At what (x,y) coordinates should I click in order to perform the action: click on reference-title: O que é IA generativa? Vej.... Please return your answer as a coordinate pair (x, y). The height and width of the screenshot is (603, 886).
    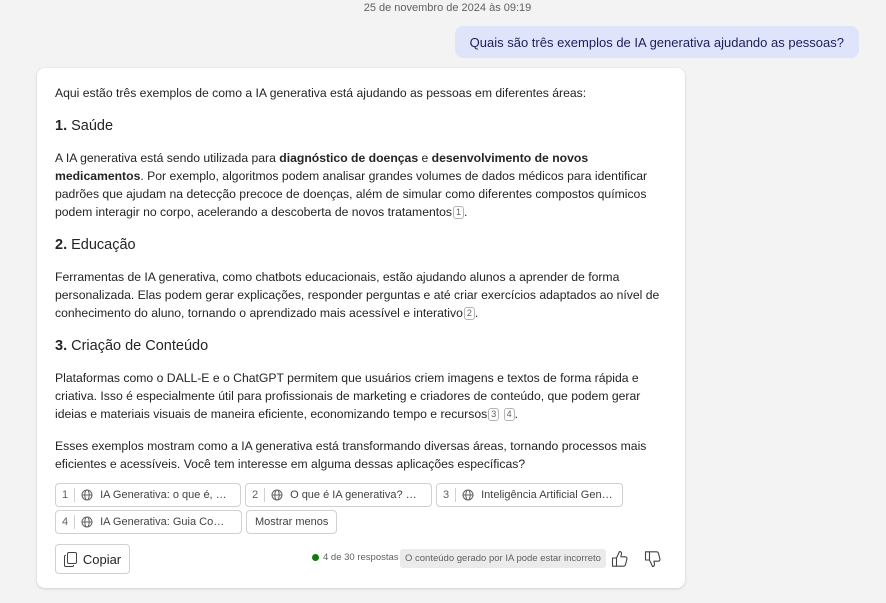
    Looking at the image, I should click on (356, 495).